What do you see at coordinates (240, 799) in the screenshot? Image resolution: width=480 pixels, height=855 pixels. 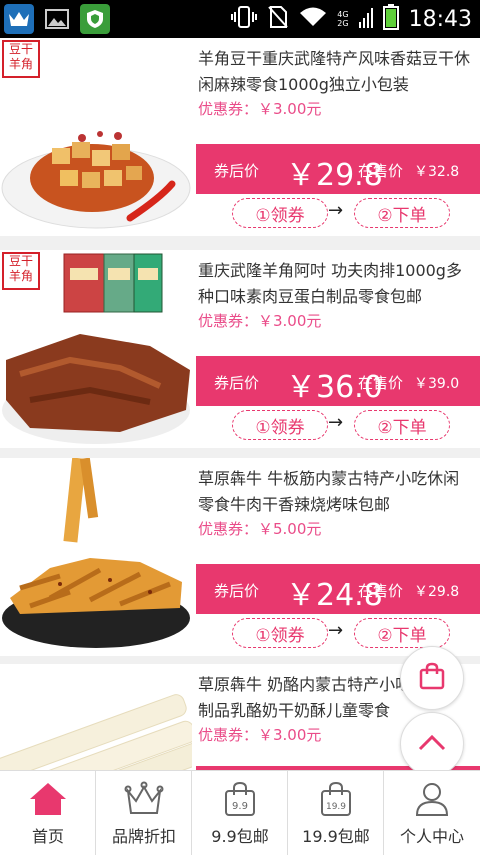 I see `bag-9.9-icon: 9.9` at bounding box center [240, 799].